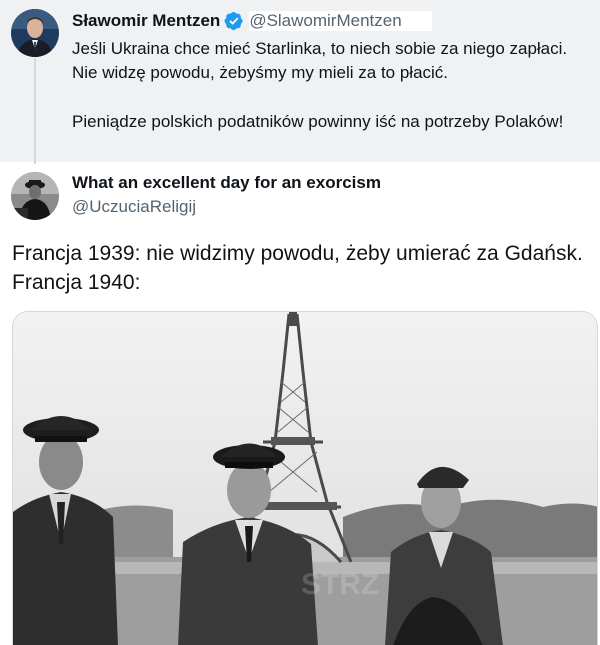  What do you see at coordinates (226, 183) in the screenshot?
I see `display-name: What an excellent day for an exorcism` at bounding box center [226, 183].